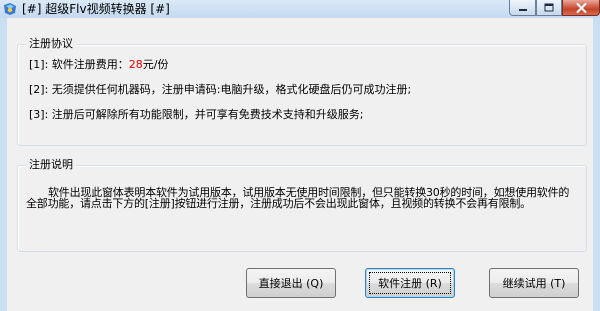 The height and width of the screenshot is (311, 600). I want to click on maximize-icon, so click(549, 7).